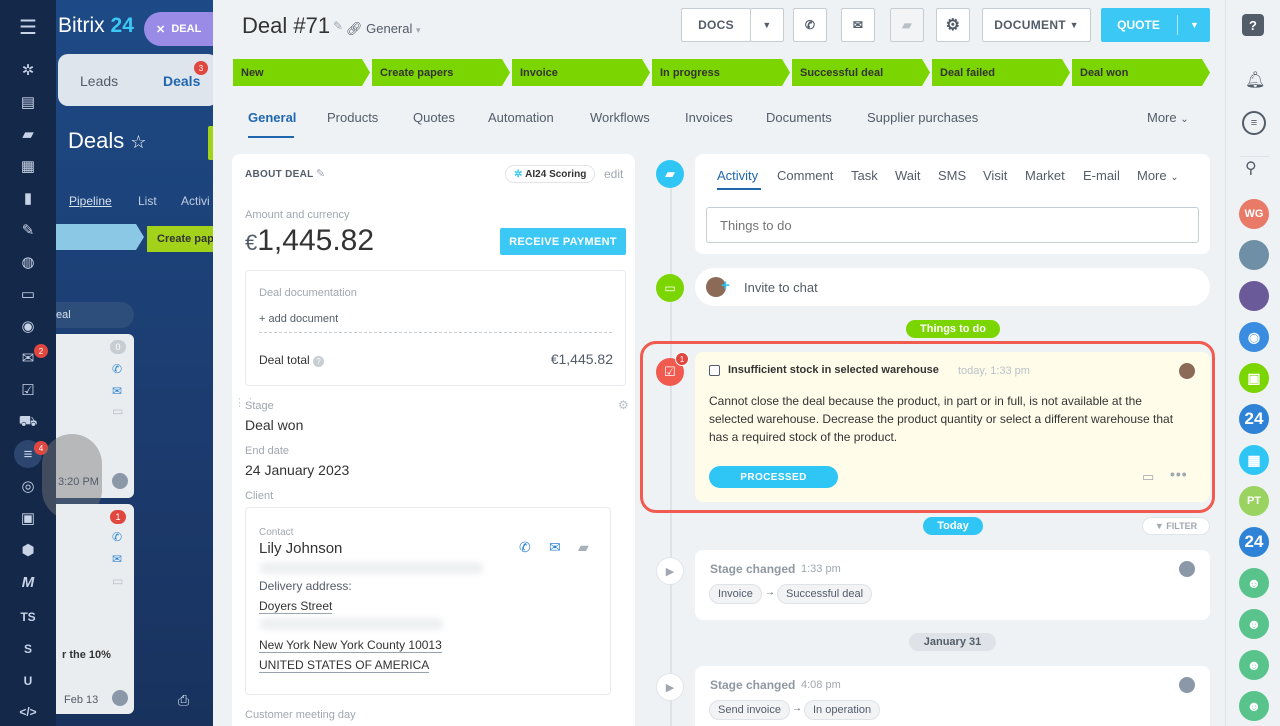 The height and width of the screenshot is (726, 1280). I want to click on contact-card-icon: ▣, so click(28, 518).